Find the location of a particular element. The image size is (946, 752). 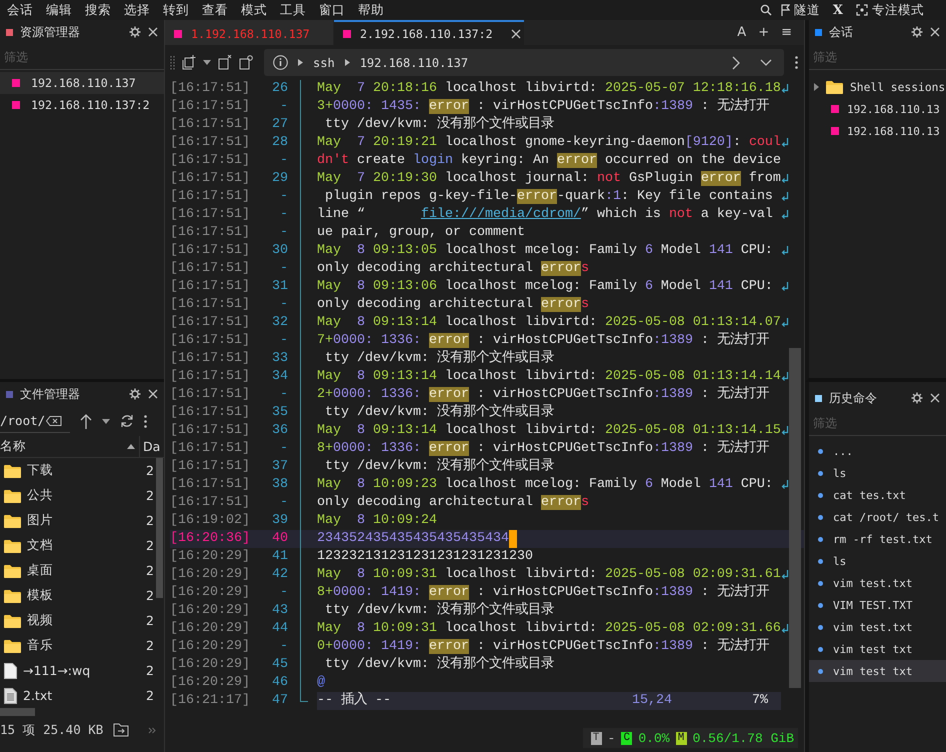

column-header: 名称 is located at coordinates (13, 446).